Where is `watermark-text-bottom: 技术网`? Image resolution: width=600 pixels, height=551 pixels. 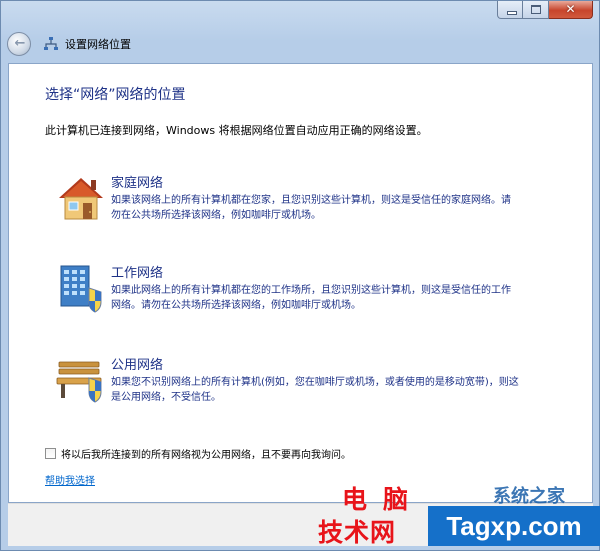
watermark-text-bottom: 技术网 is located at coordinates (357, 532).